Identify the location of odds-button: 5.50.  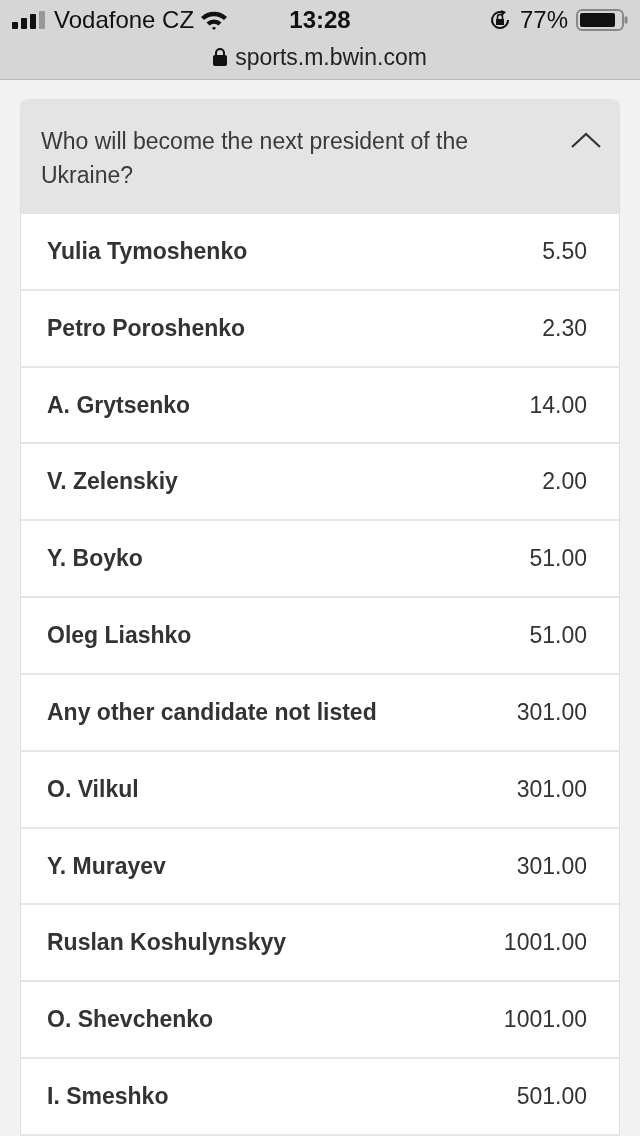
(564, 251).